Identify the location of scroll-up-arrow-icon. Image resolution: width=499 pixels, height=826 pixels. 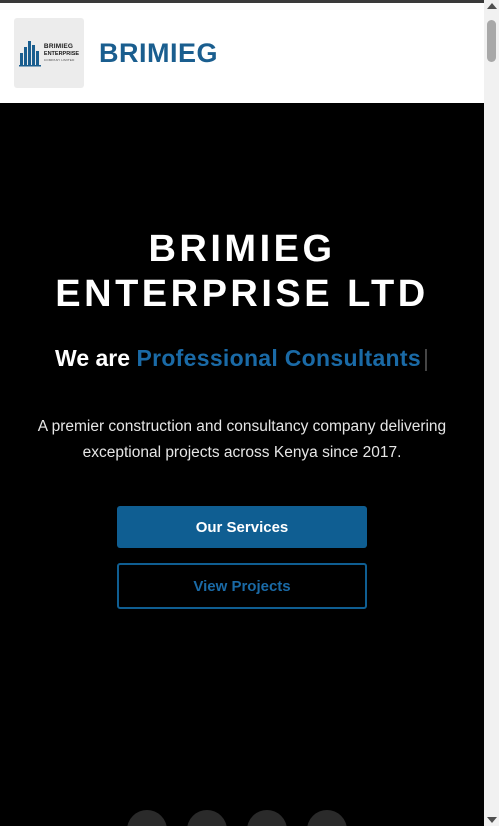
(492, 6).